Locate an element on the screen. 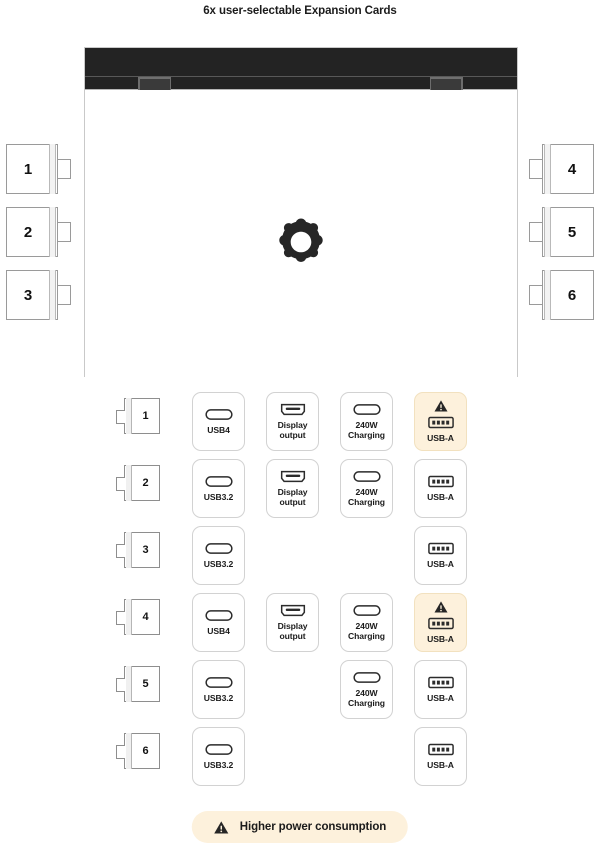 The image size is (600, 849). laptop-side-card-2: 2 is located at coordinates (38, 232).